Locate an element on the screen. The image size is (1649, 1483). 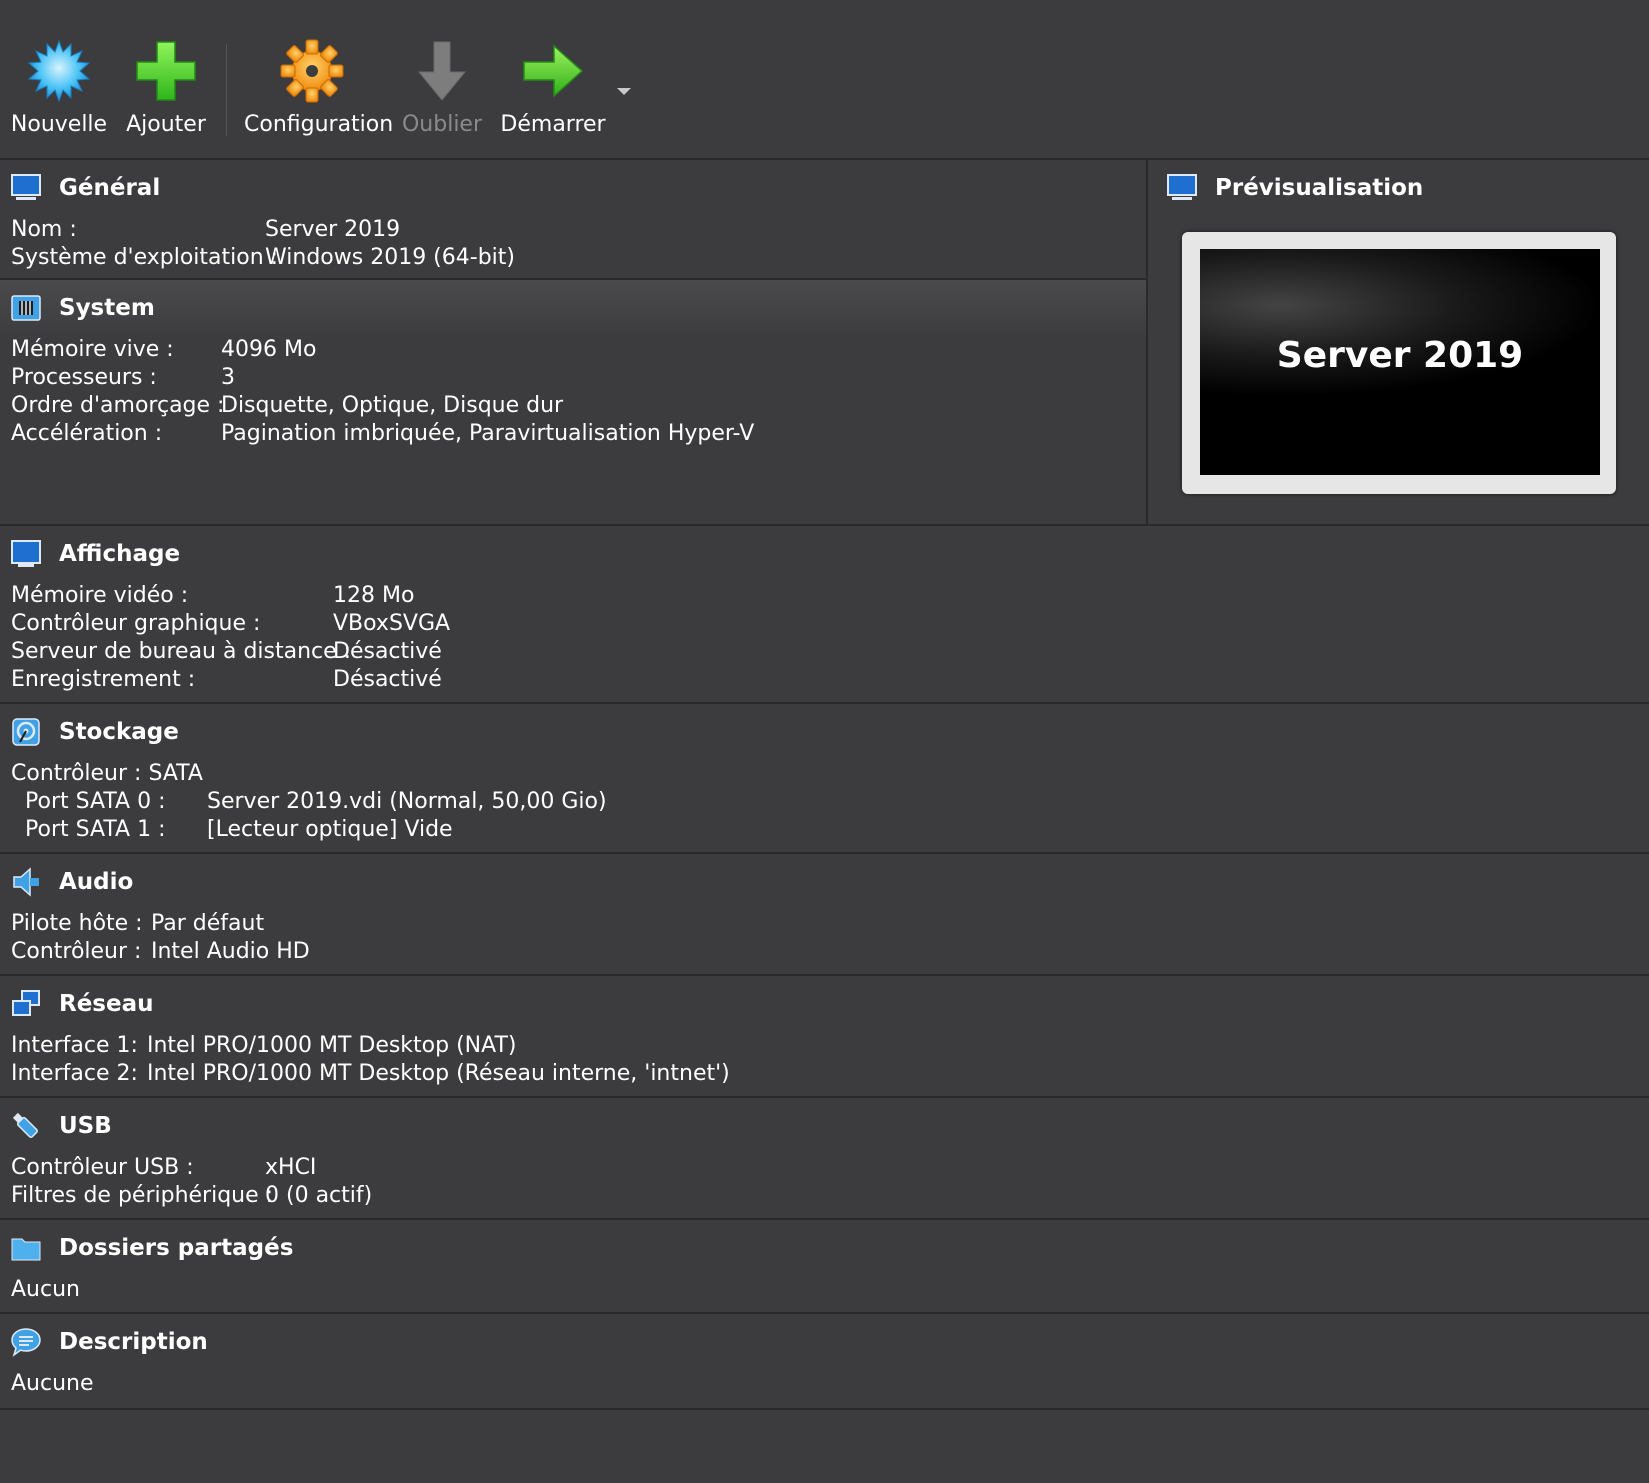
system-title: System is located at coordinates (107, 308).